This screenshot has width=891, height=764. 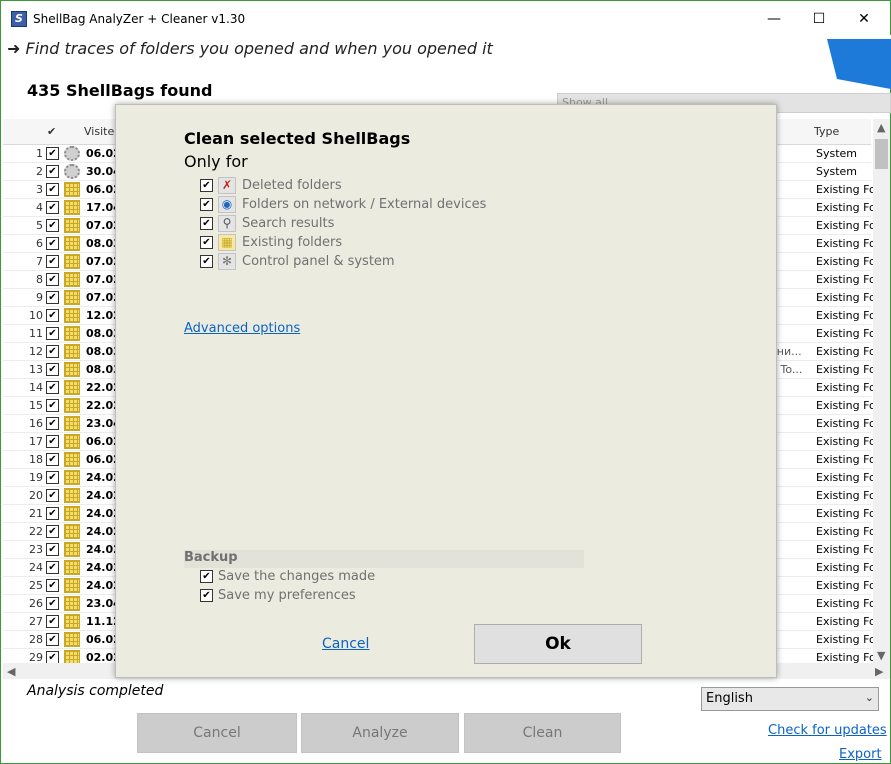 What do you see at coordinates (380, 733) in the screenshot?
I see `analyze-button: Analyze` at bounding box center [380, 733].